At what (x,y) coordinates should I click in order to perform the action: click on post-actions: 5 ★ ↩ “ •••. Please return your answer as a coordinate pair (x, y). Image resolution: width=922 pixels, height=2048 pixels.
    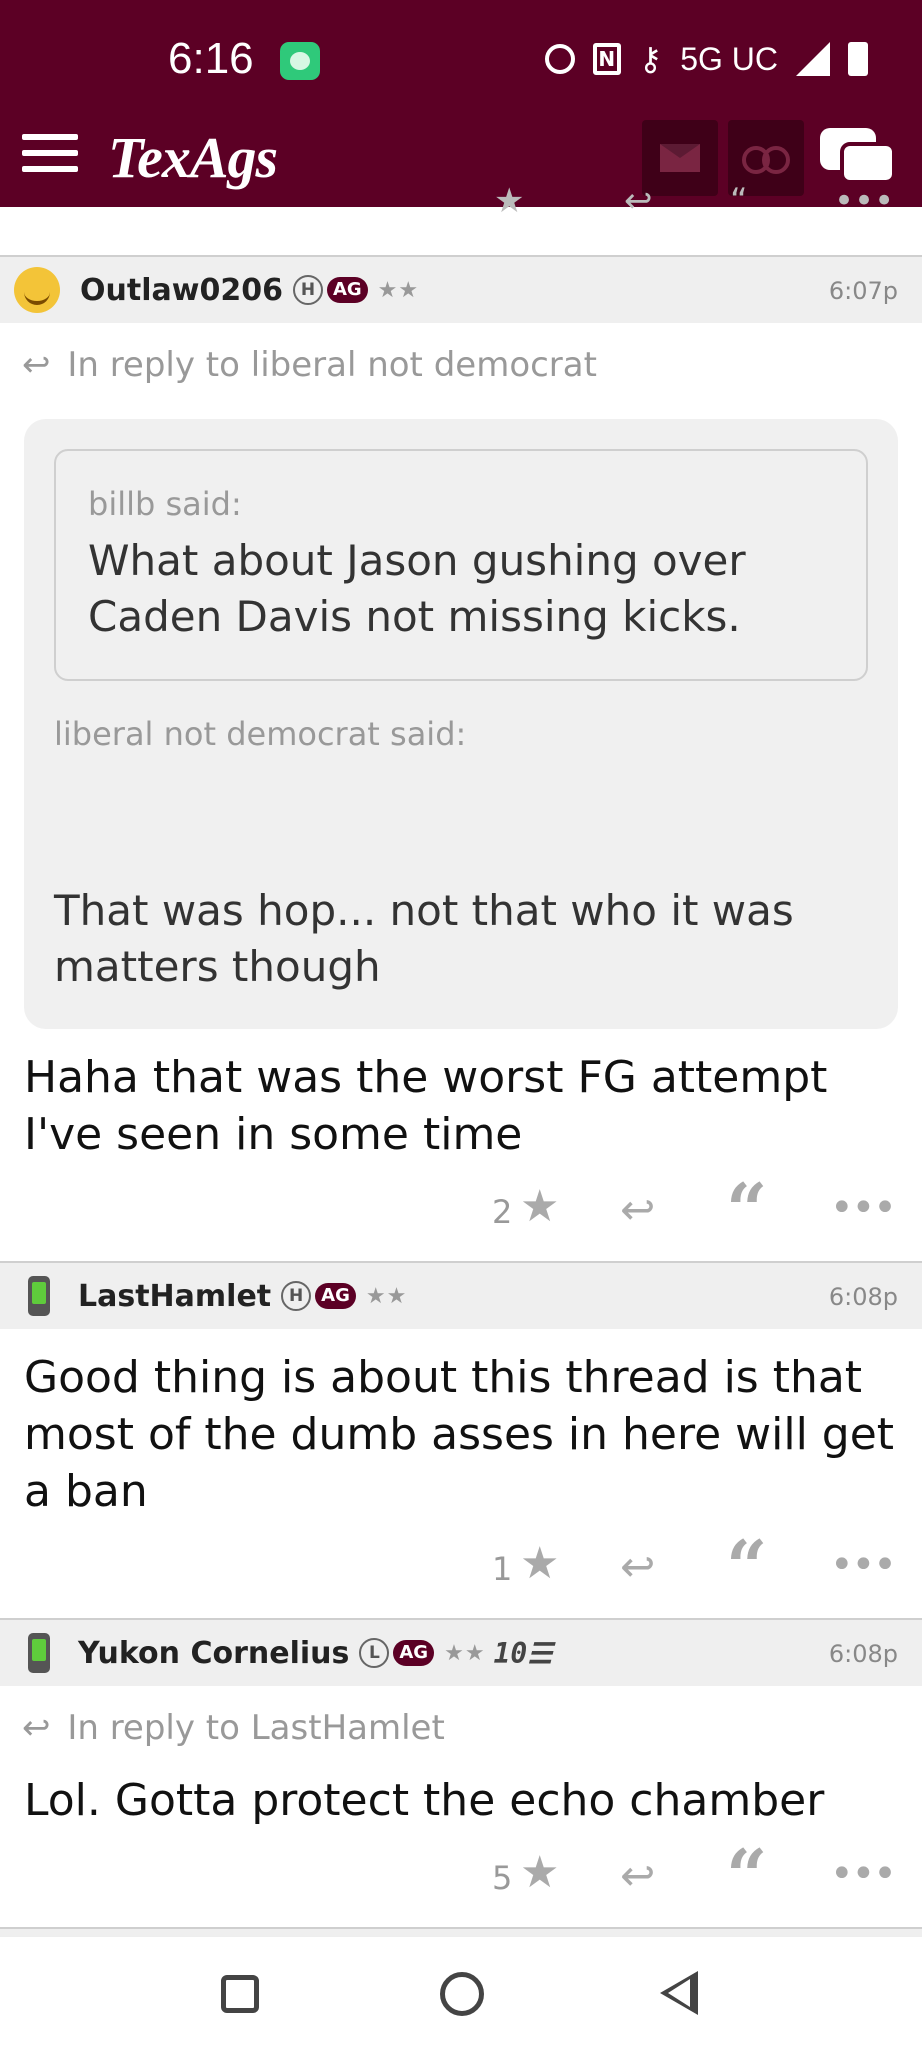
    Looking at the image, I should click on (461, 1879).